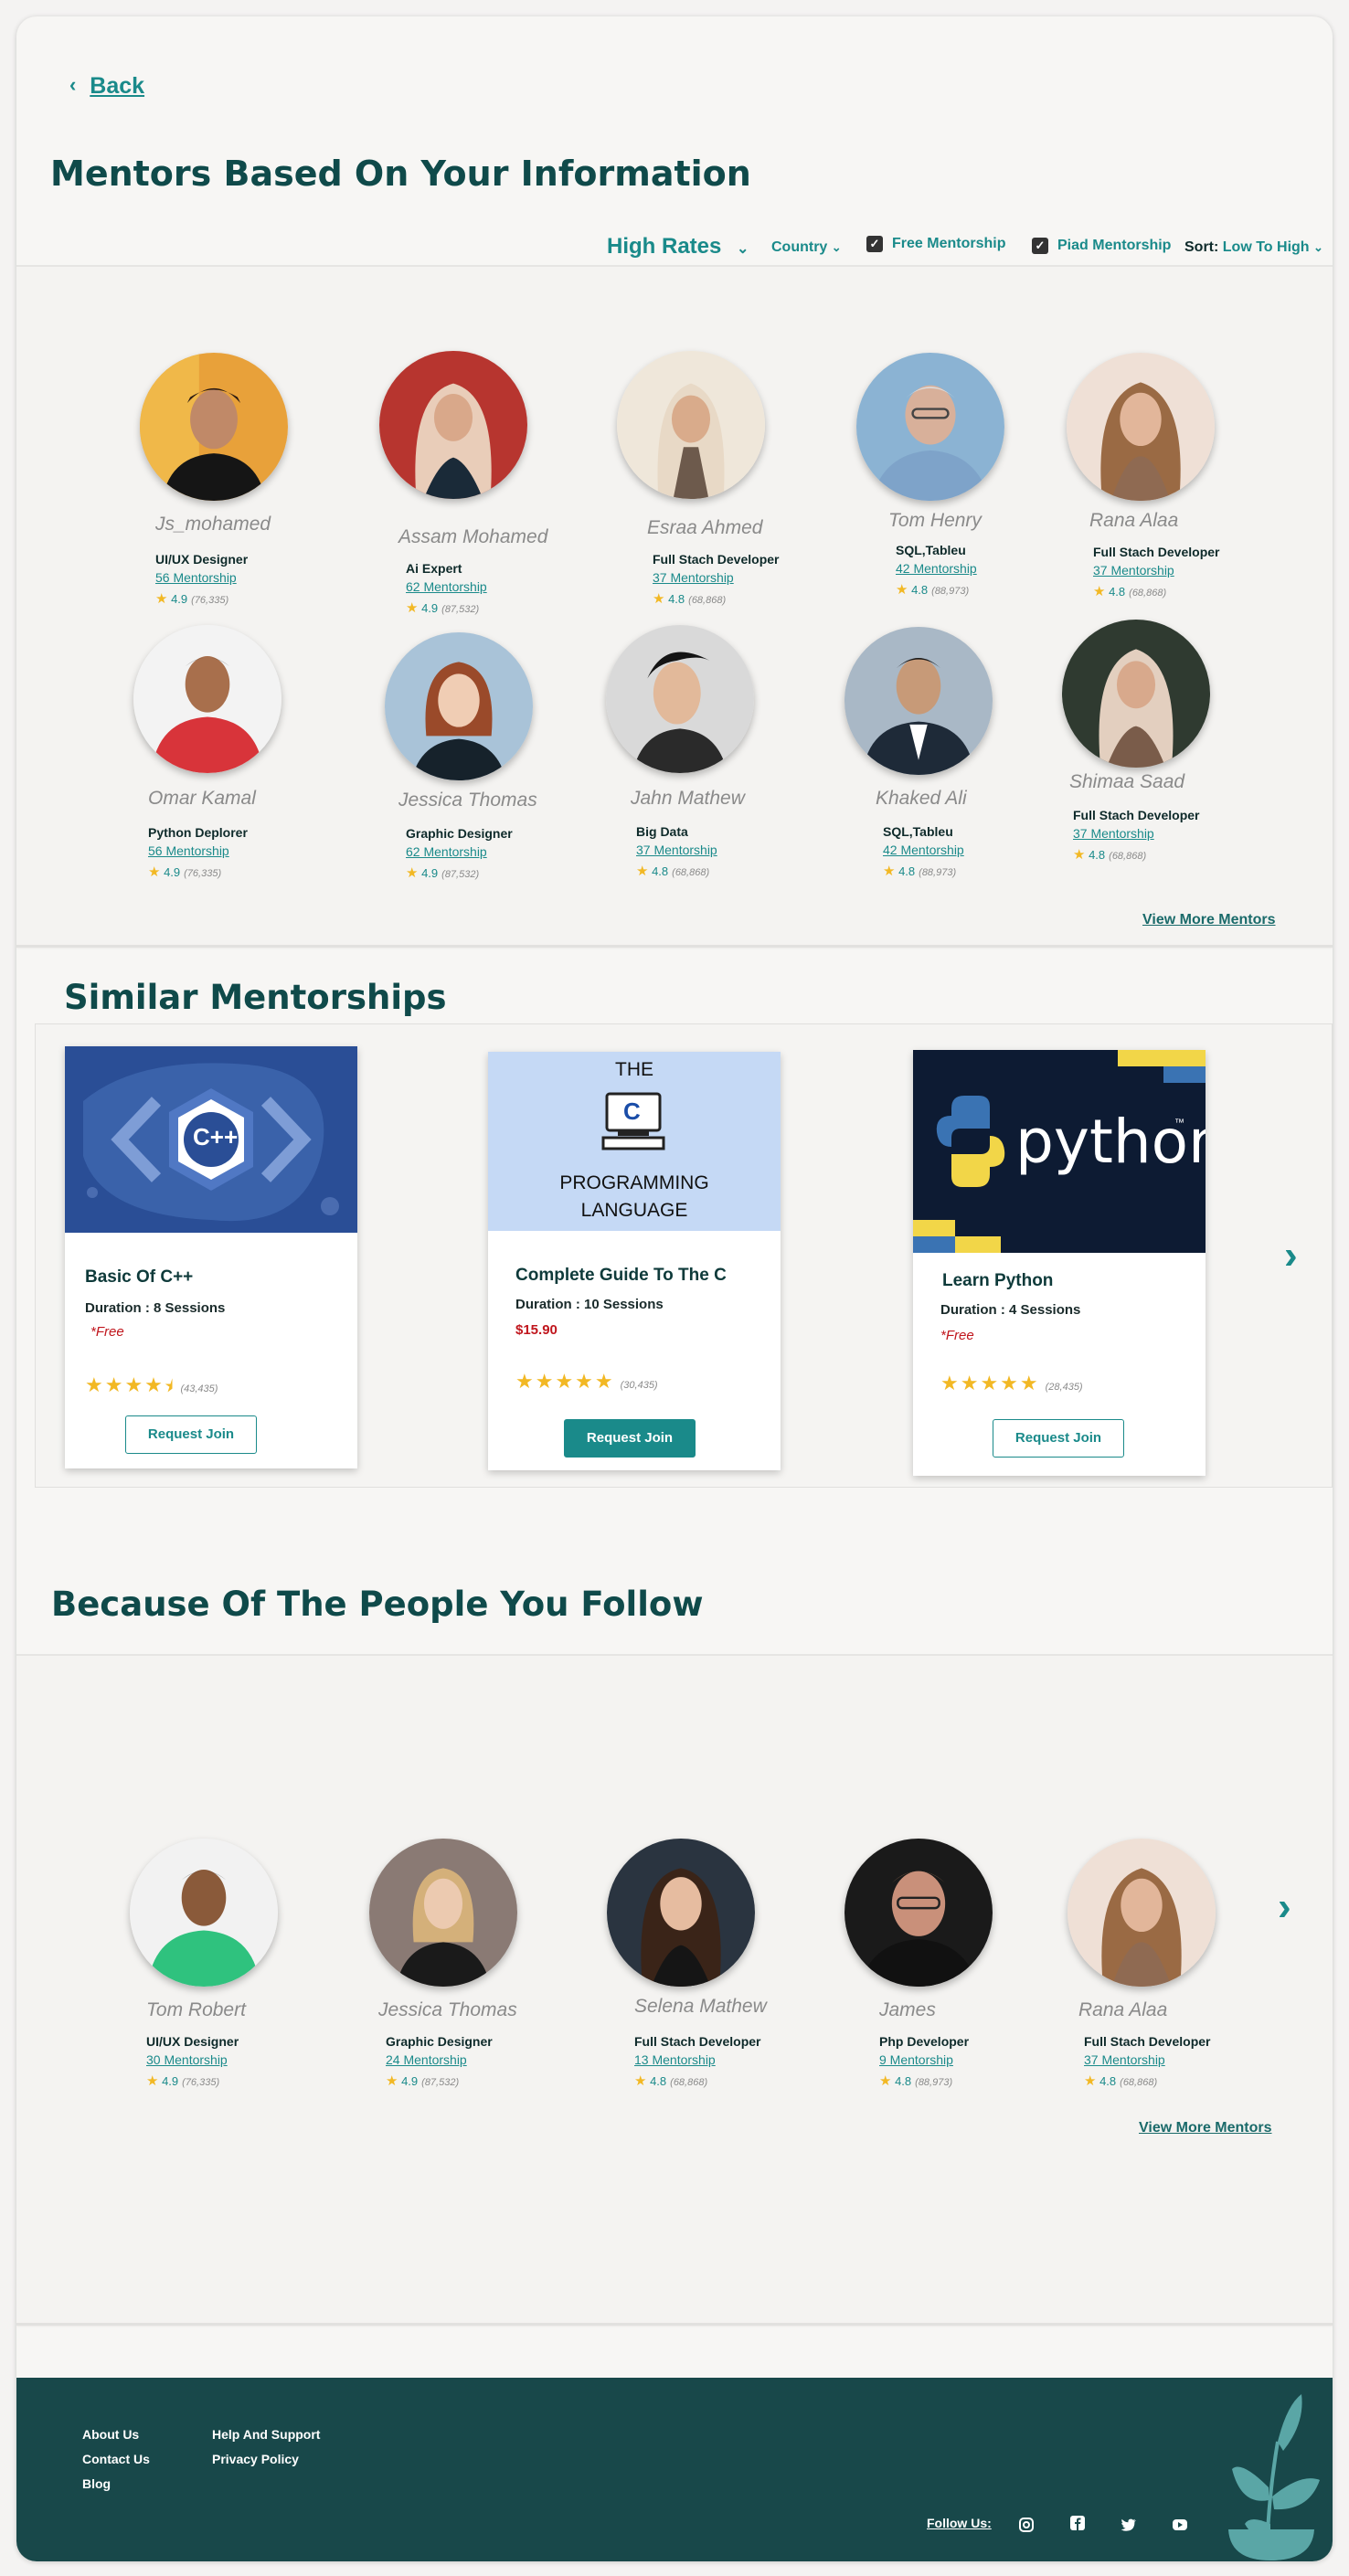 The height and width of the screenshot is (2576, 1349). What do you see at coordinates (1077, 2523) in the screenshot?
I see `facebook-icon` at bounding box center [1077, 2523].